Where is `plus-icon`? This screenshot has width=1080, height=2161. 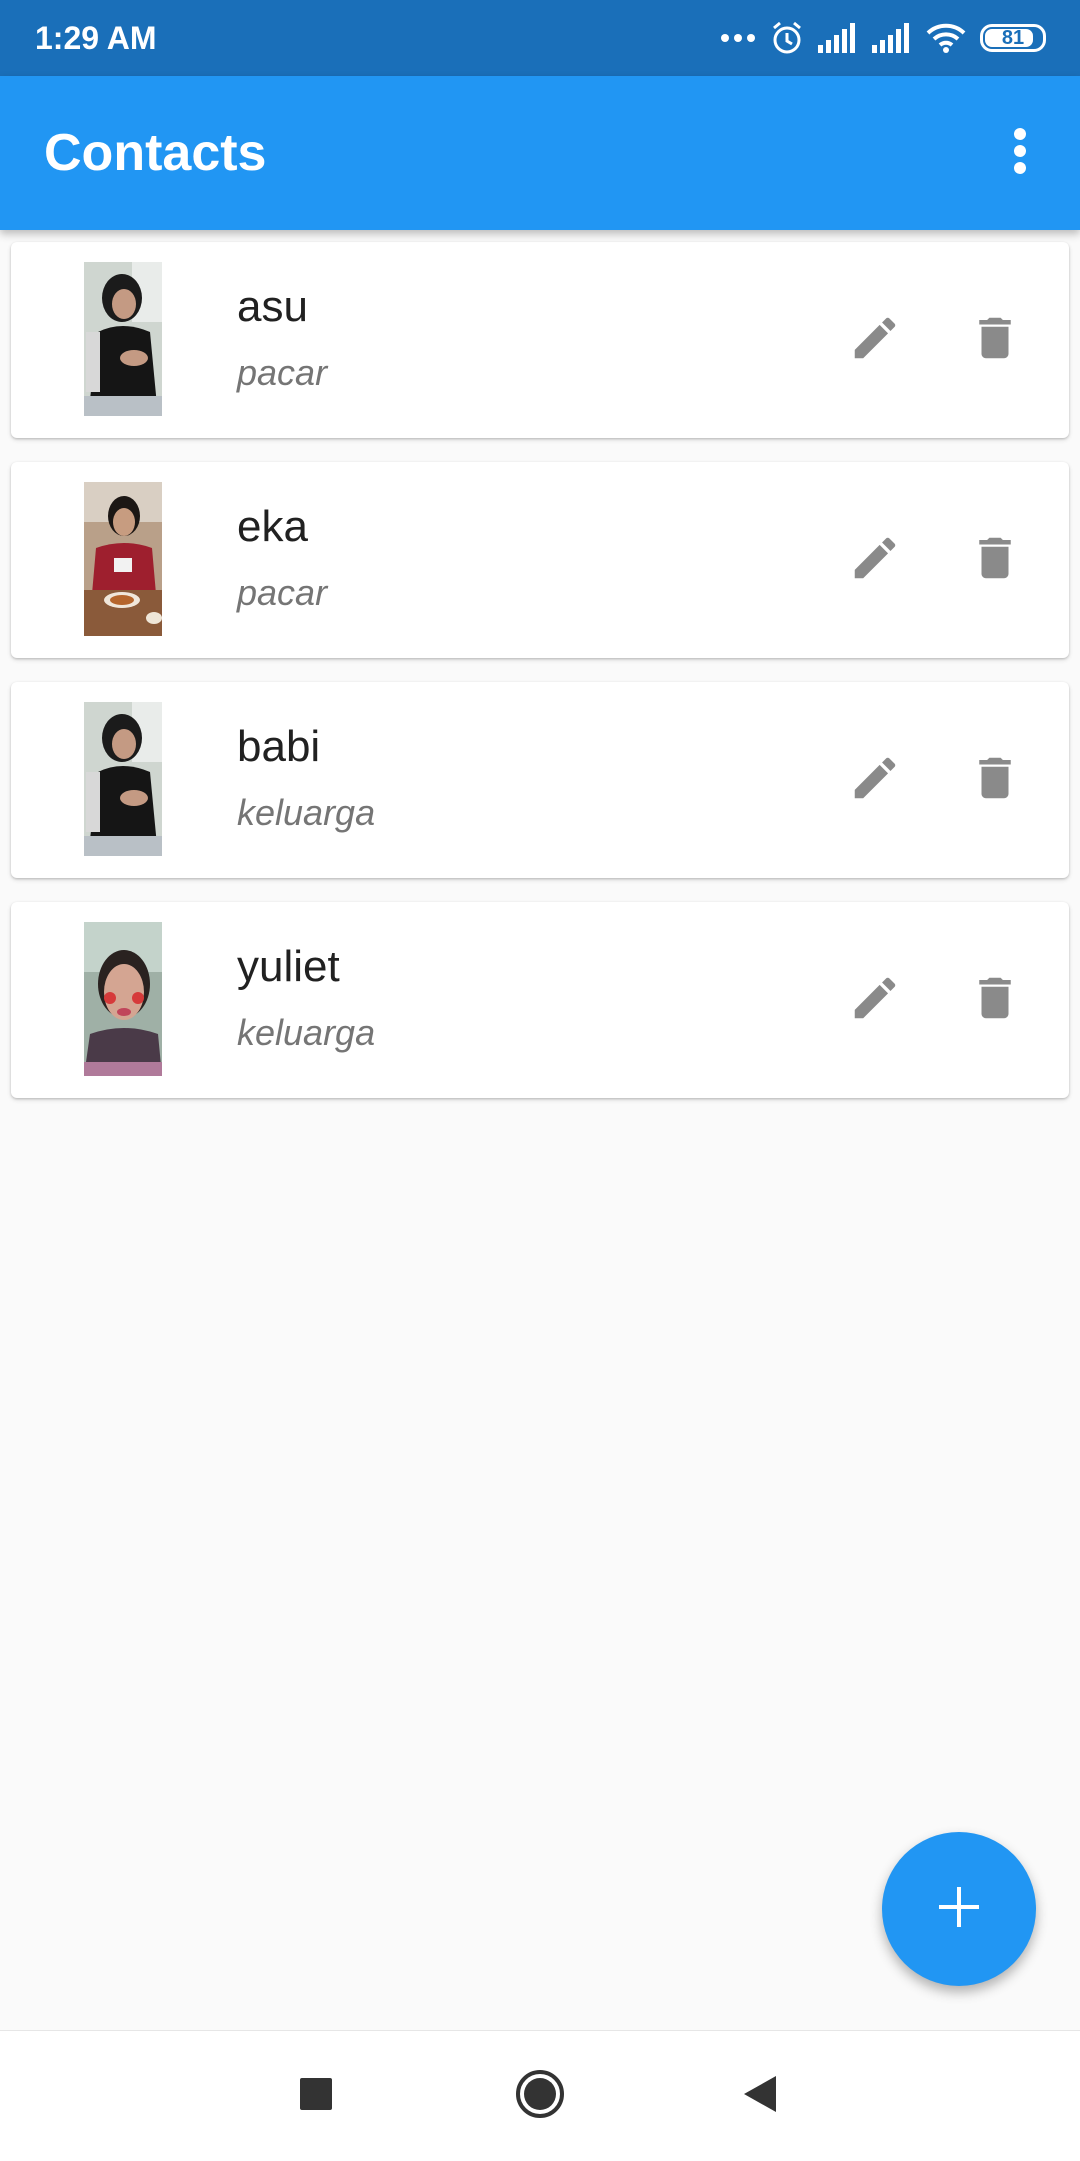 plus-icon is located at coordinates (959, 1909).